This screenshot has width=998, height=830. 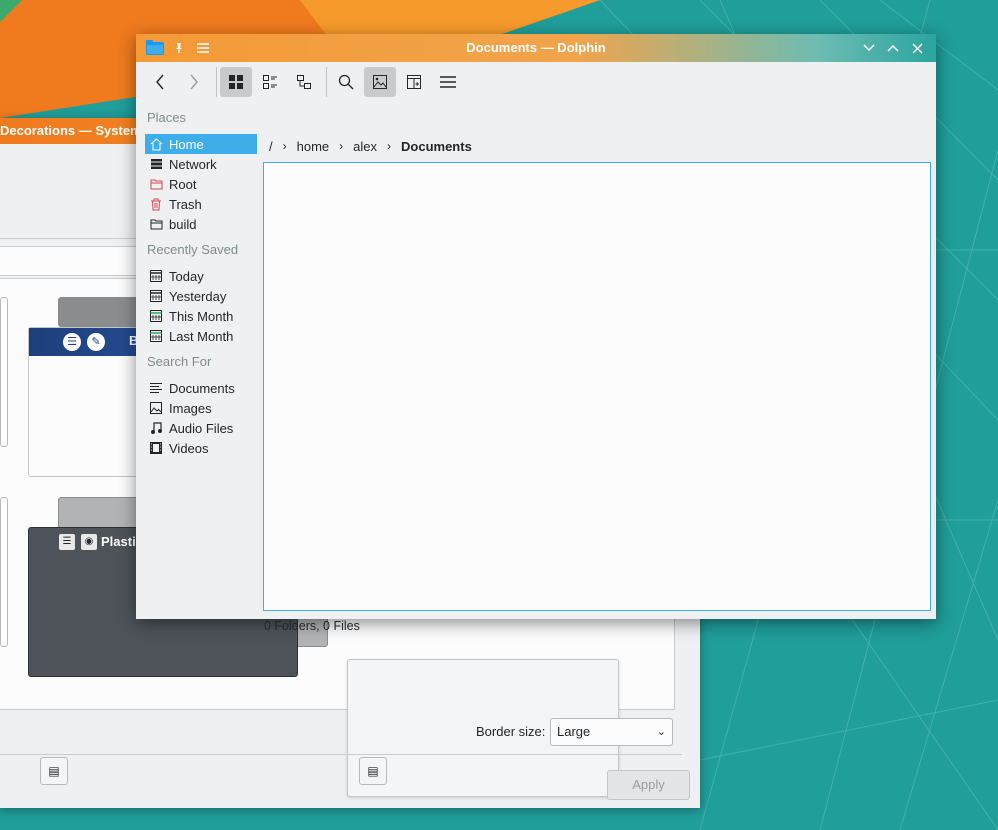 I want to click on place-label: Network, so click(x=193, y=164).